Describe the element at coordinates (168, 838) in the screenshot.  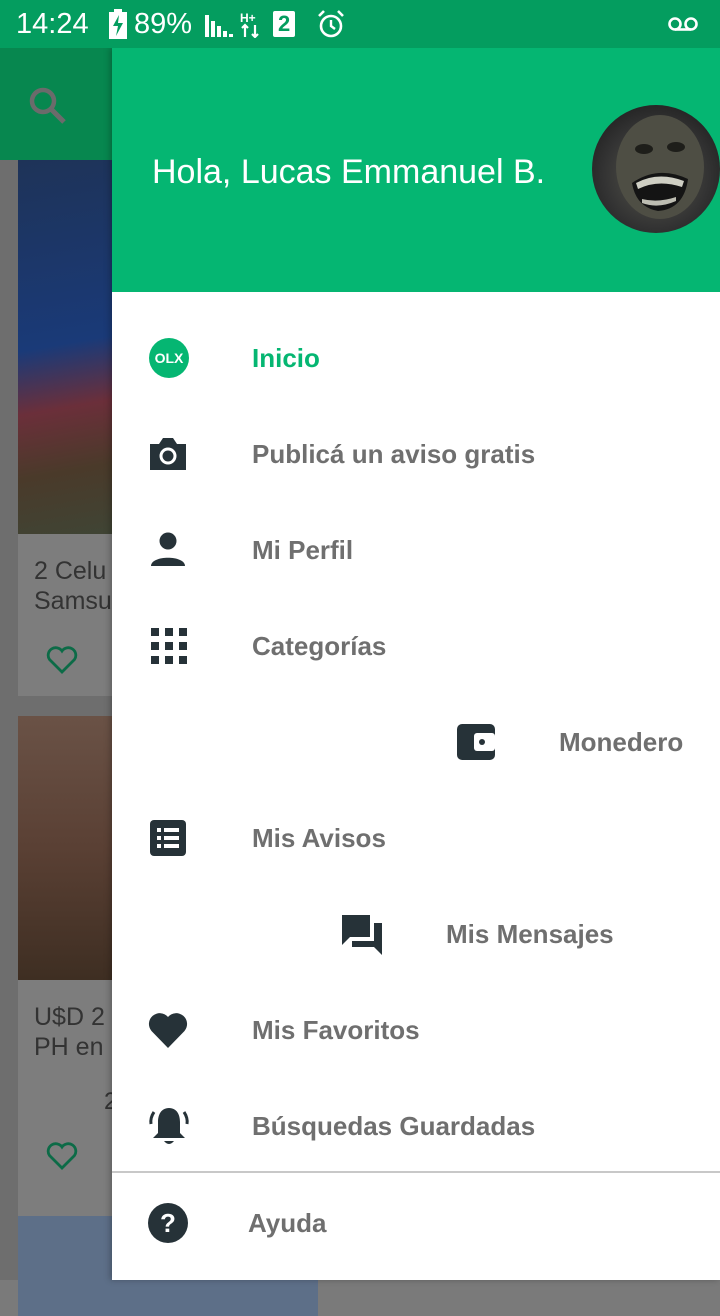
I see `list-icon` at that location.